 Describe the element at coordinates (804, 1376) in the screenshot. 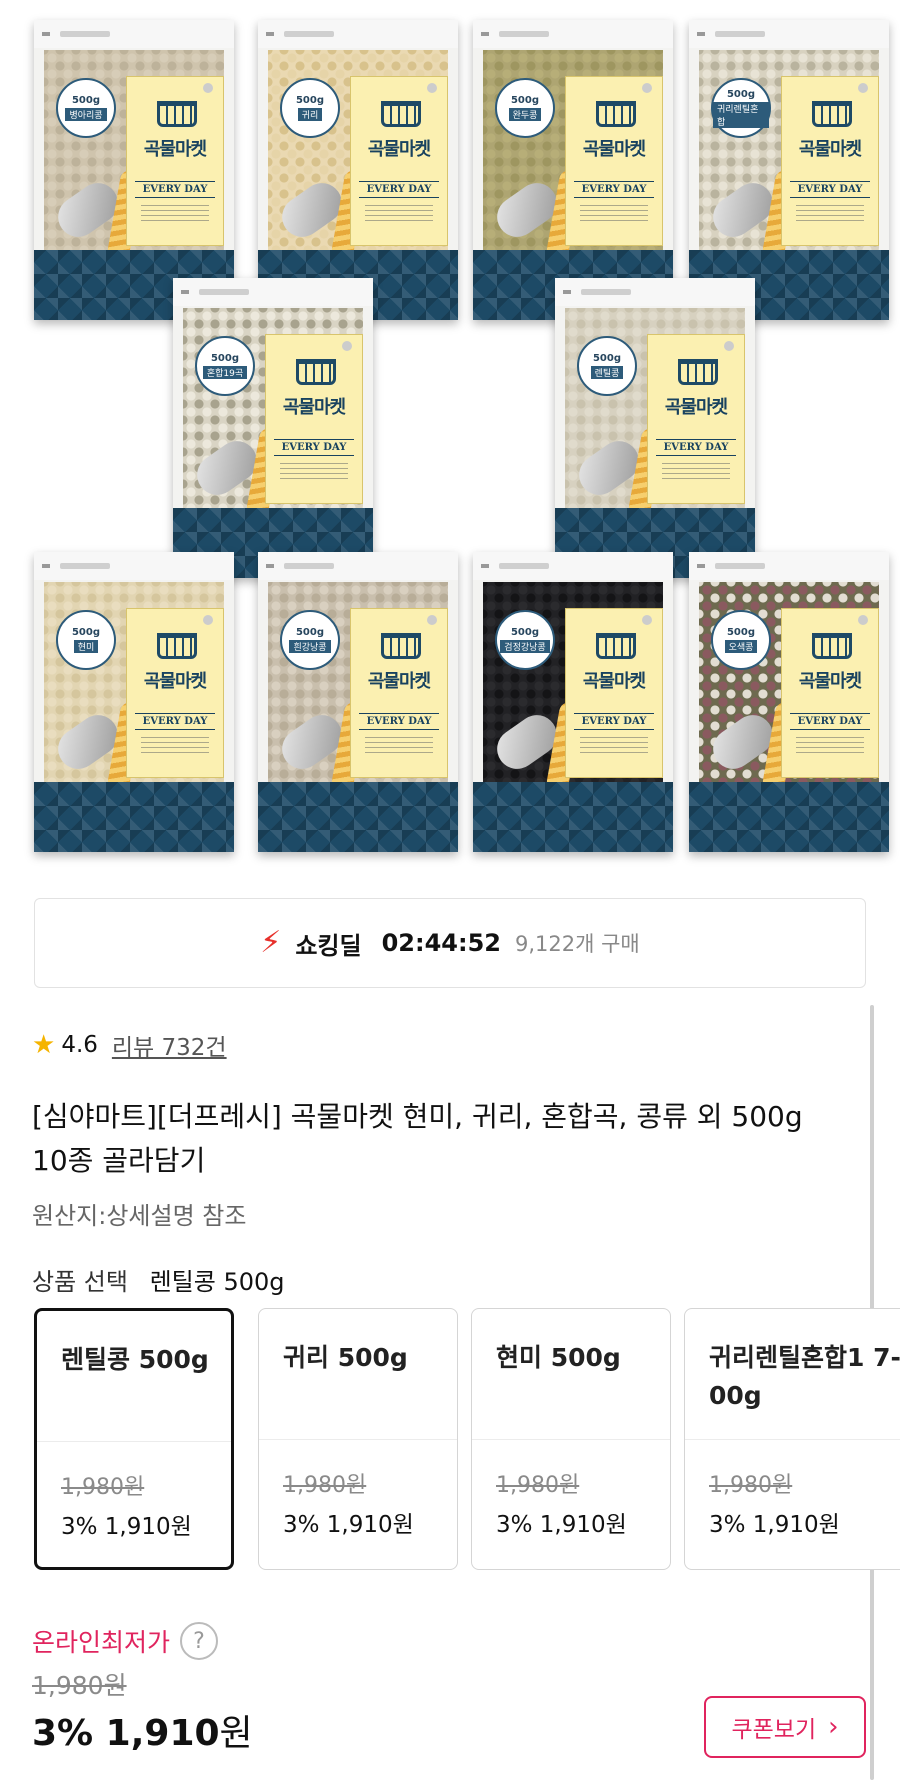

I see `option-name: 귀리렌틸혼합1 7­00g` at that location.